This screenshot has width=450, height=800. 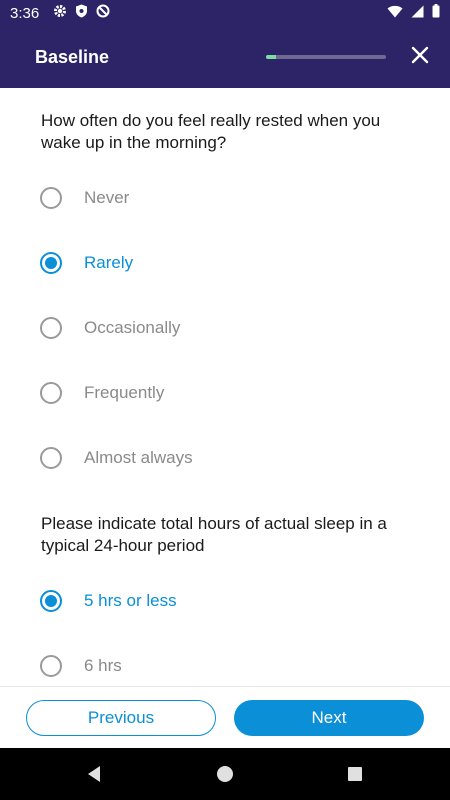 I want to click on signal-icon, so click(x=417, y=13).